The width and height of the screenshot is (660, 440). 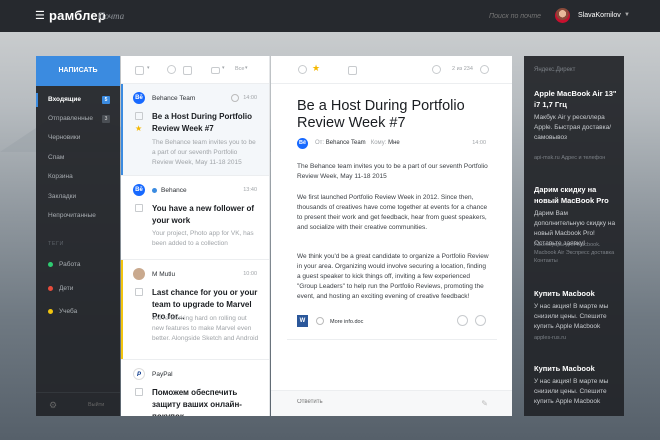 I want to click on ad-title: Дарим скидку на новый MacBook Pro, so click(x=576, y=195).